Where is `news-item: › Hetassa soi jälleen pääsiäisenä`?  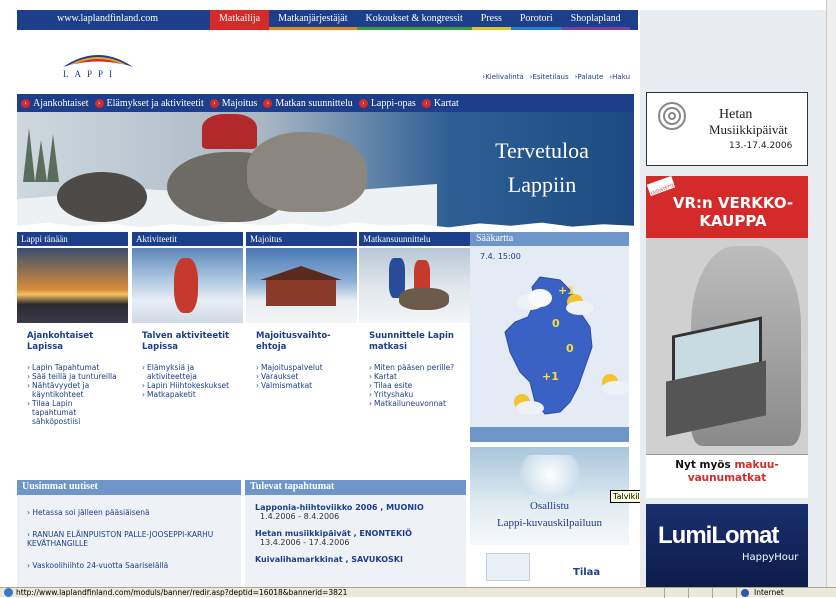
news-item: › Hetassa soi jälleen pääsiäisenä is located at coordinates (129, 512).